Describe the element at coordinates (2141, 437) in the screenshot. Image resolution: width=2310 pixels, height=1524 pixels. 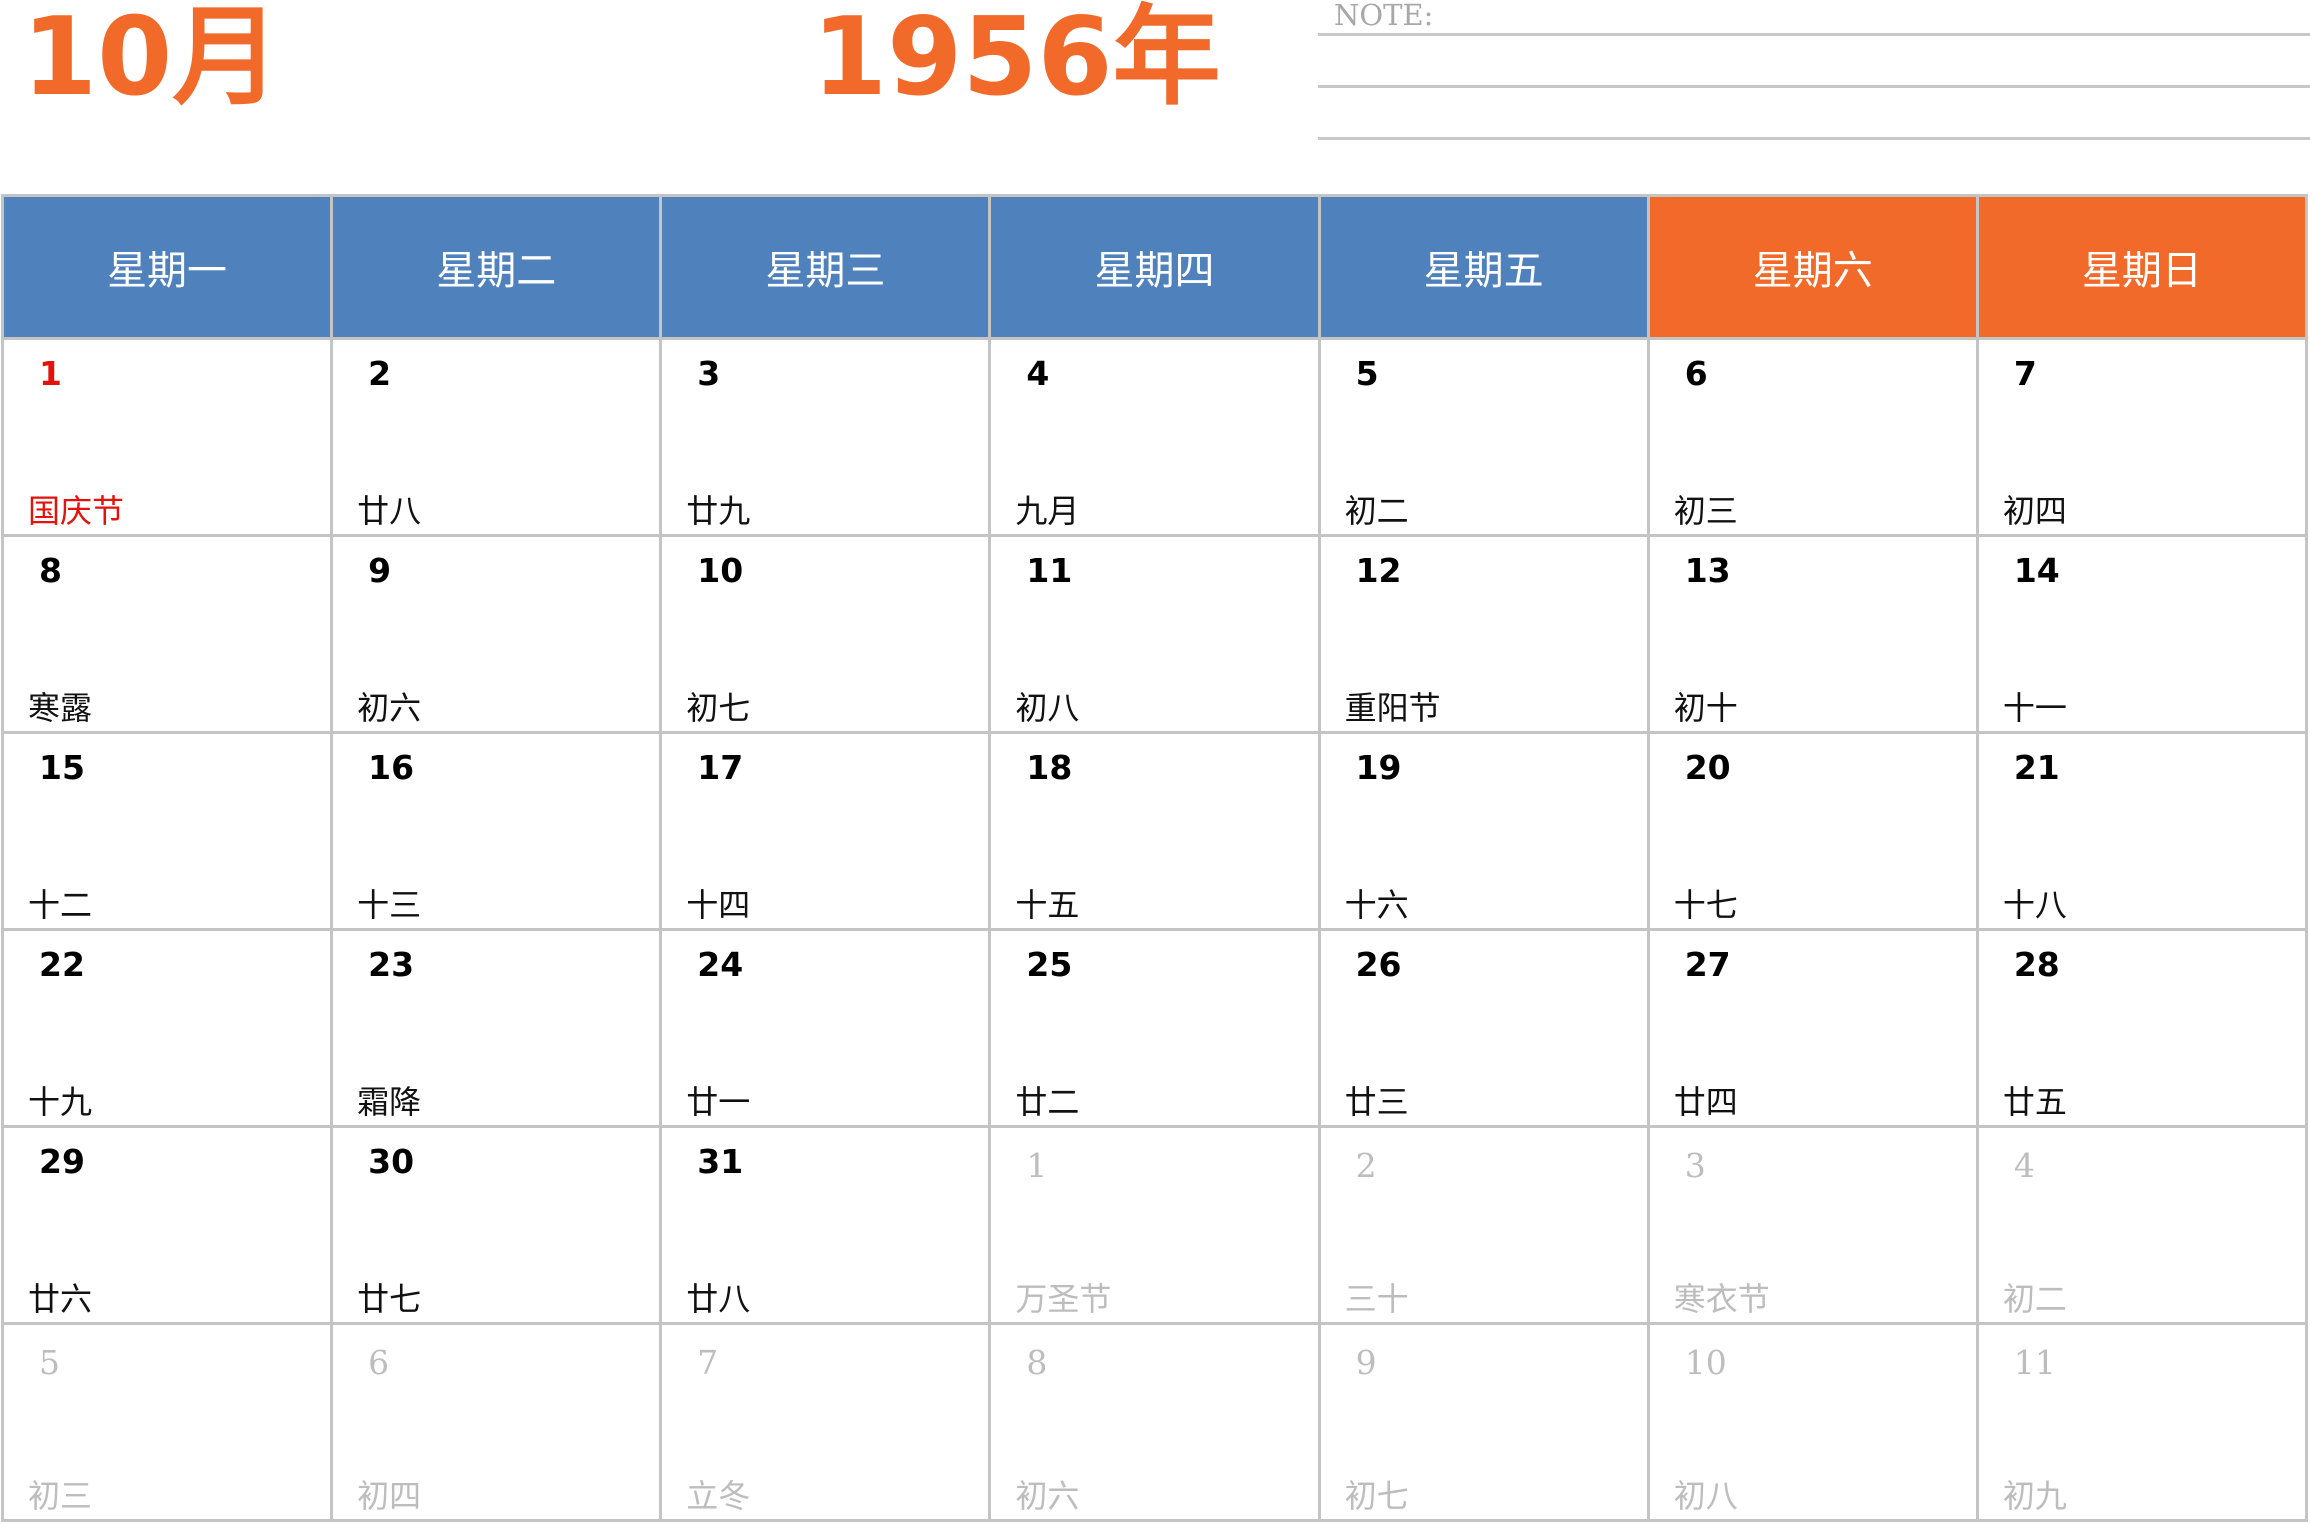
I see `day-cell: 7 初四` at that location.